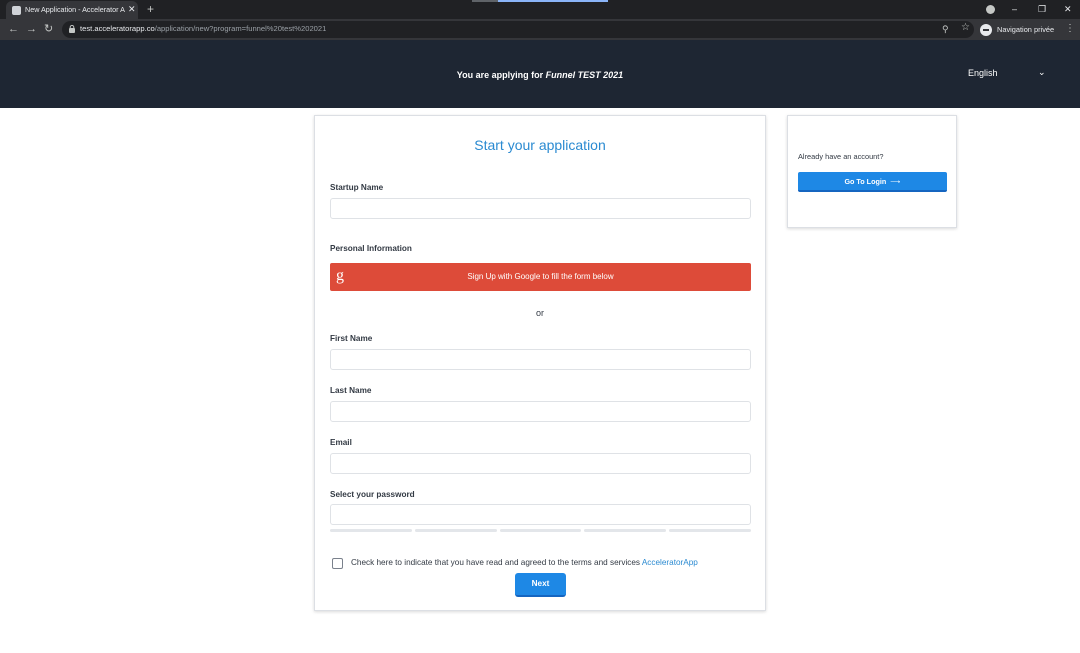 Image resolution: width=1080 pixels, height=653 pixels. What do you see at coordinates (31, 29) in the screenshot?
I see `forward-icon: →` at bounding box center [31, 29].